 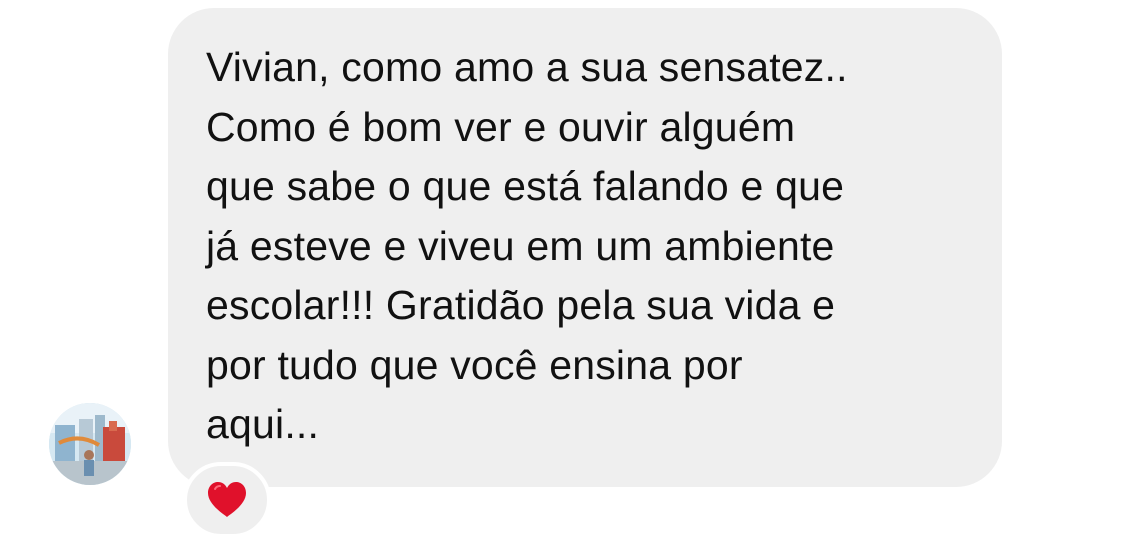 I want to click on sender-avatar, so click(x=90, y=444).